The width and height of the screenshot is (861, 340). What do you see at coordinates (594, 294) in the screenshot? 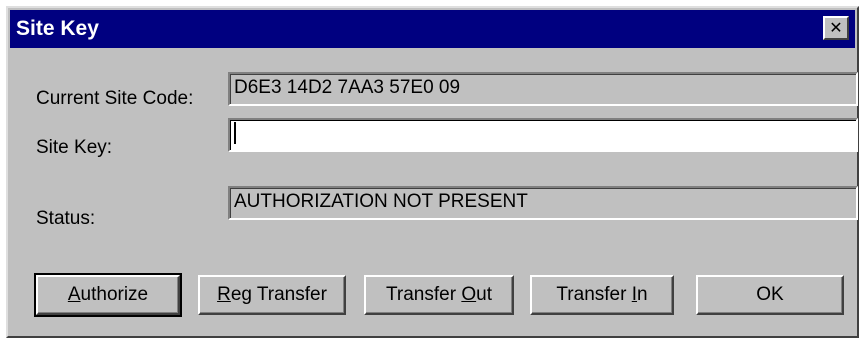
I see `transfer-in-label-pre: Transfer` at bounding box center [594, 294].